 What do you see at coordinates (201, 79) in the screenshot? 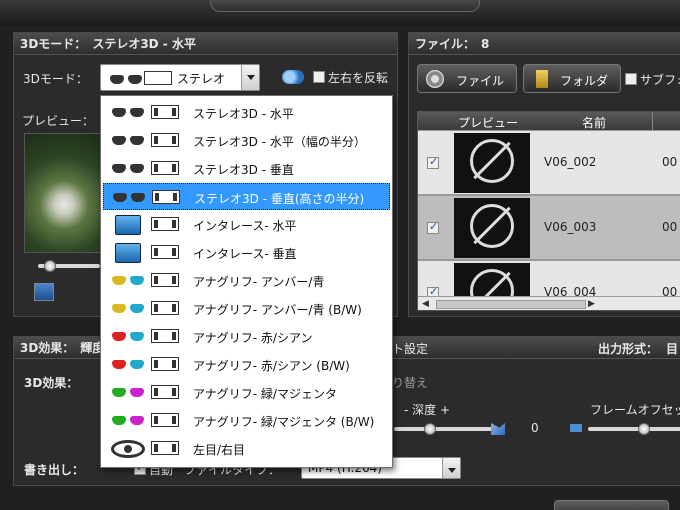
I see `mode-select-value: ステレオ` at bounding box center [201, 79].